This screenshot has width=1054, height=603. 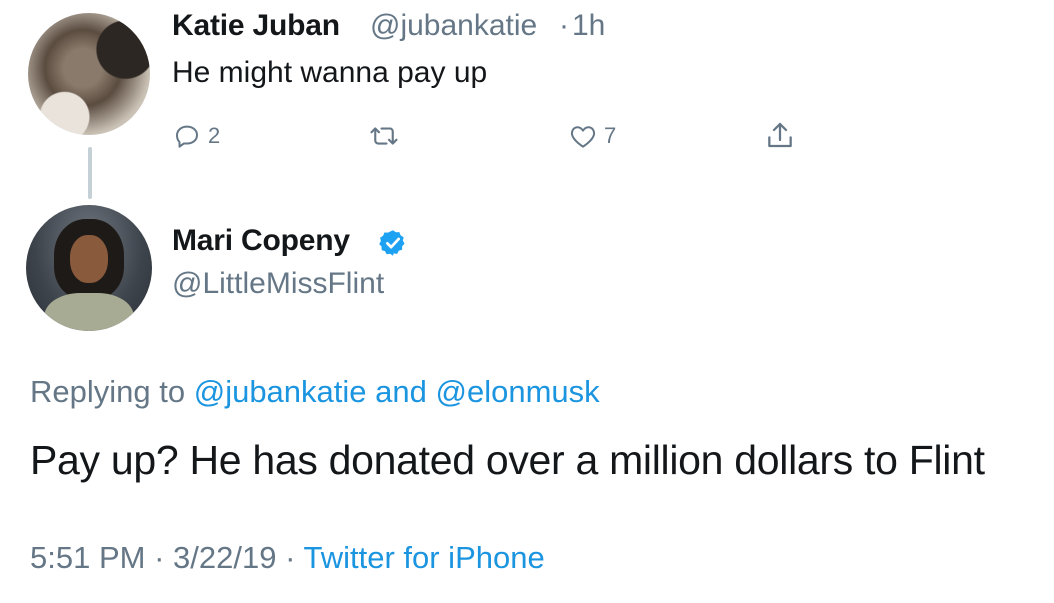 I want to click on parent-tweet-text: He might wanna pay up, so click(x=330, y=72).